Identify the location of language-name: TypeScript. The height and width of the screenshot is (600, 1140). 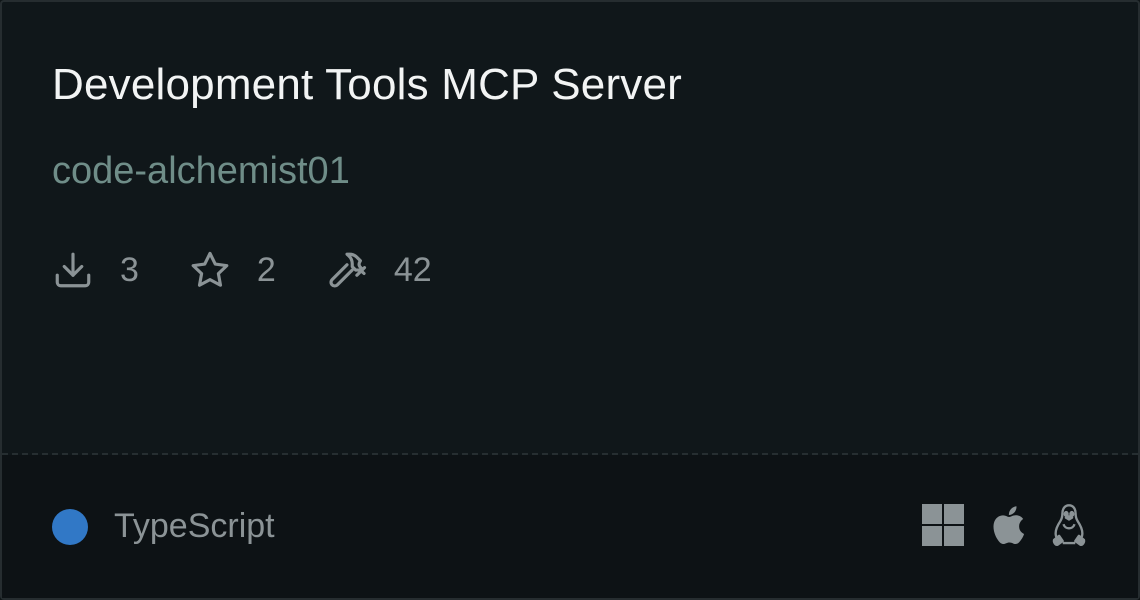
(194, 526).